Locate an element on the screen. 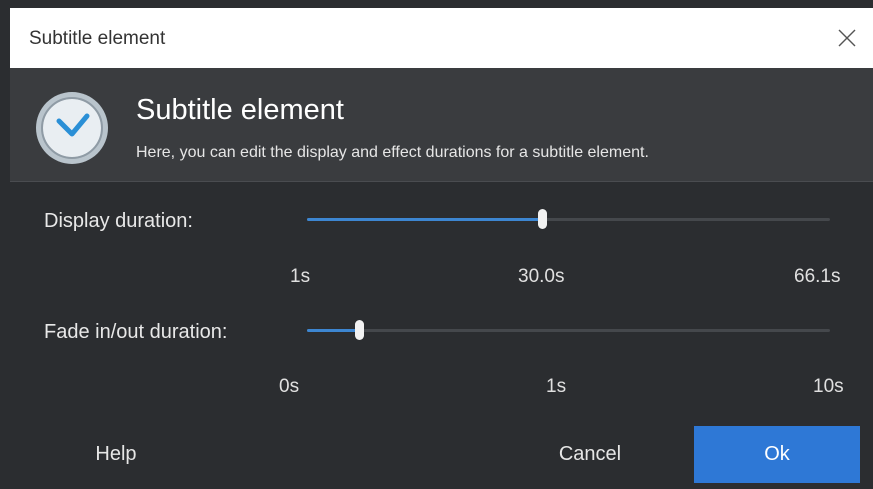 The width and height of the screenshot is (873, 489). display-duration-fill is located at coordinates (425, 219).